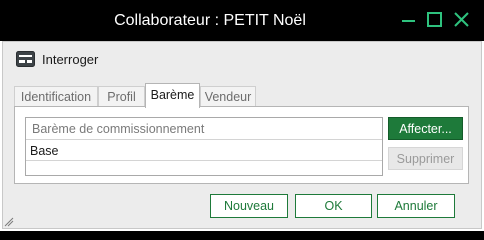 The width and height of the screenshot is (484, 240). I want to click on list-item: Base, so click(204, 151).